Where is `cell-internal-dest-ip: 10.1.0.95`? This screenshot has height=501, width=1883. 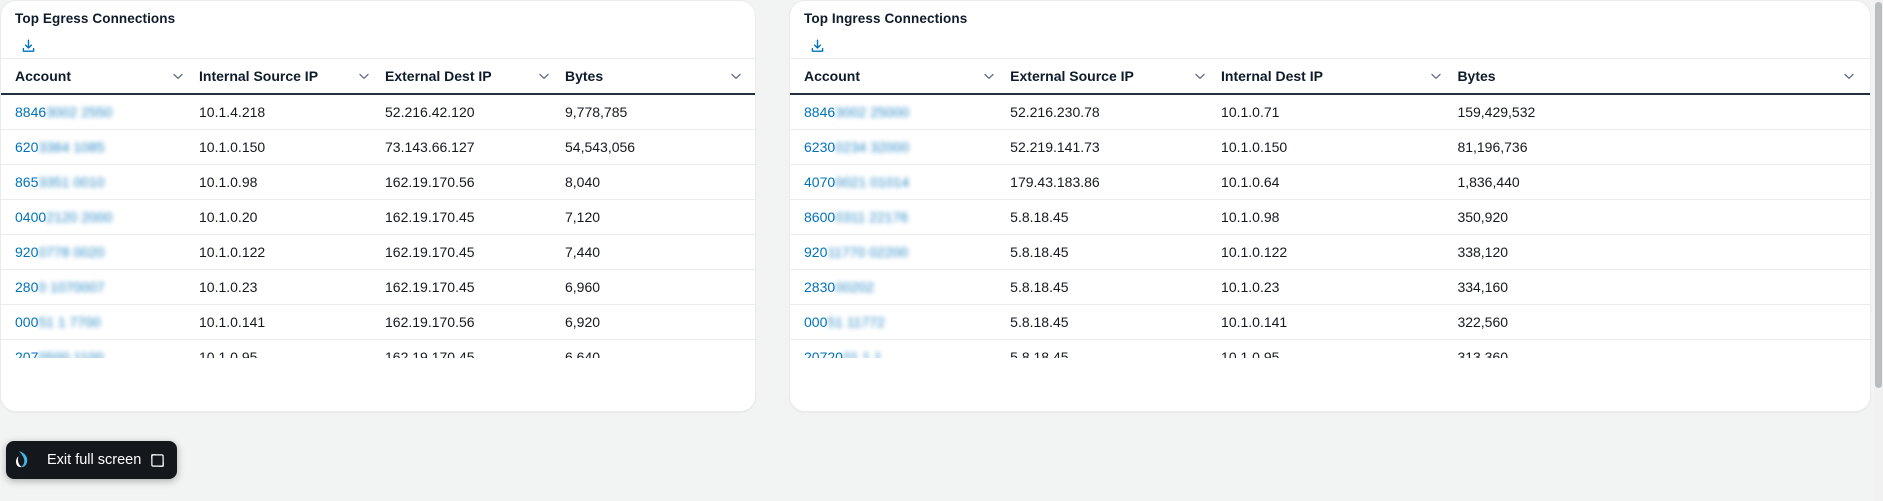
cell-internal-dest-ip: 10.1.0.95 is located at coordinates (1339, 348).